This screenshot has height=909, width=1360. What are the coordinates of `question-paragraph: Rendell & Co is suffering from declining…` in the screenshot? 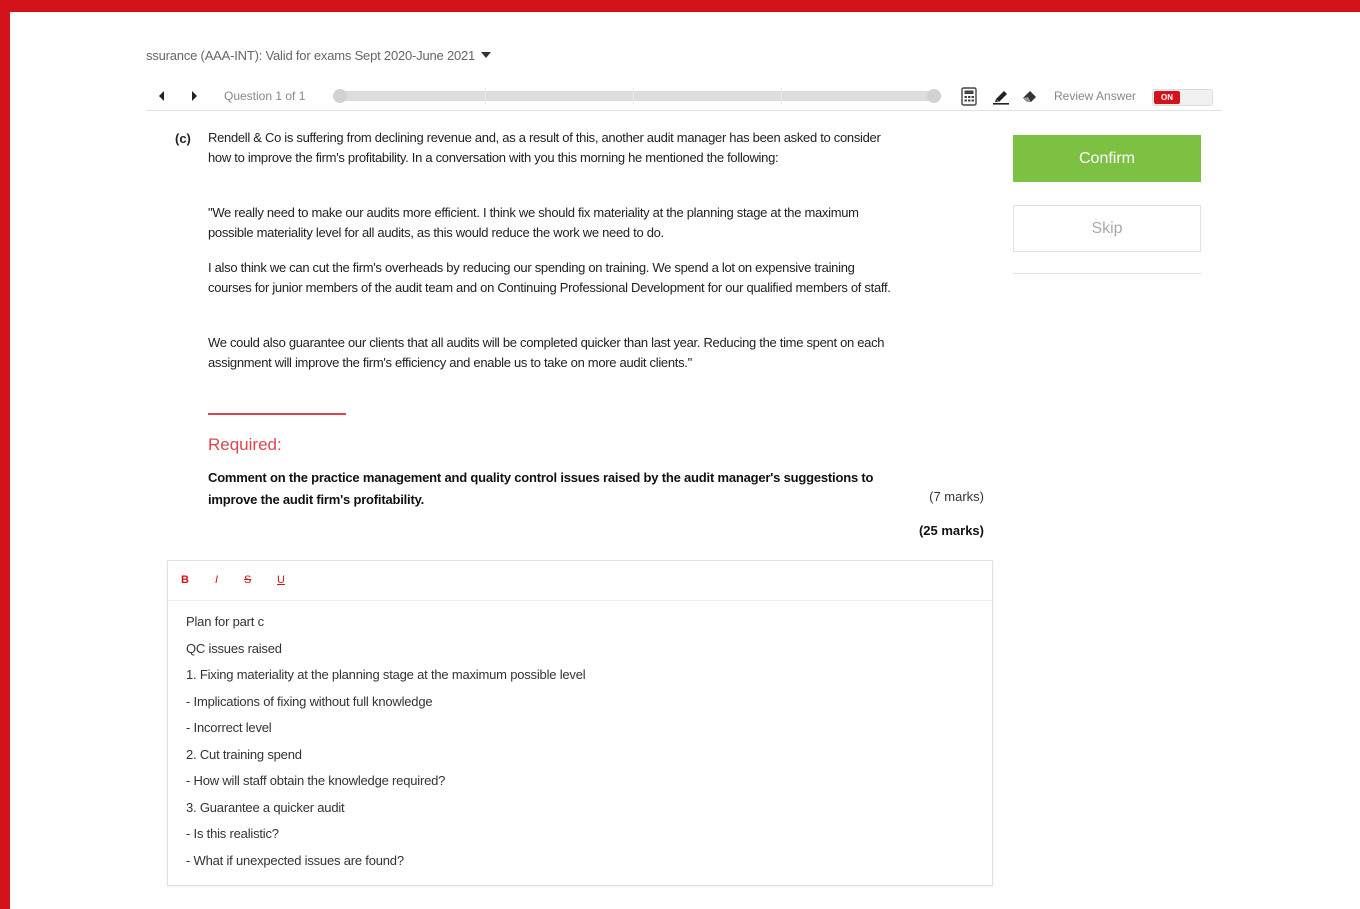 It's located at (544, 147).